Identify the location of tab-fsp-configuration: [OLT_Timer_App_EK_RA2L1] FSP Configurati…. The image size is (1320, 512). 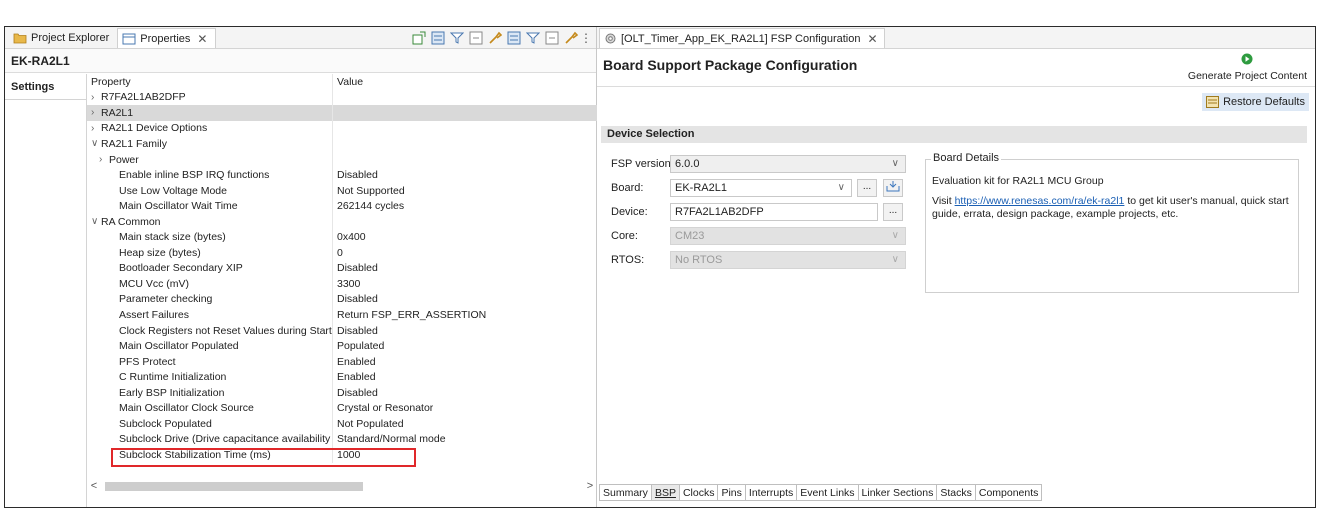
(742, 38).